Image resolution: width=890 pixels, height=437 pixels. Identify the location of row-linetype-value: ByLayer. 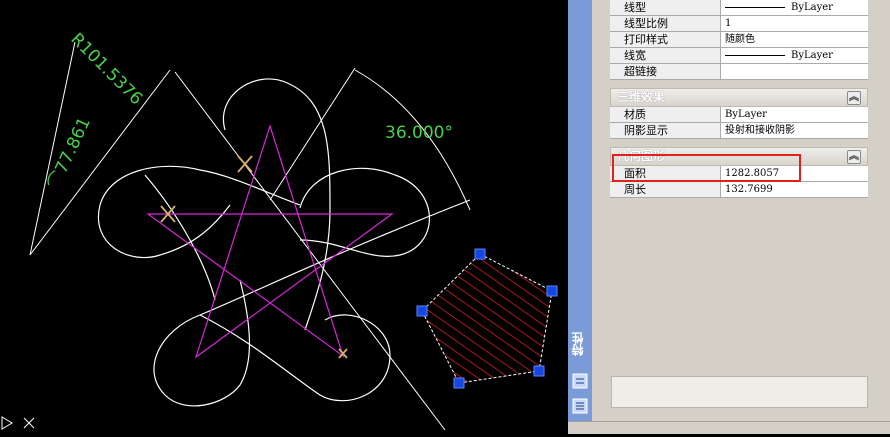
(794, 7).